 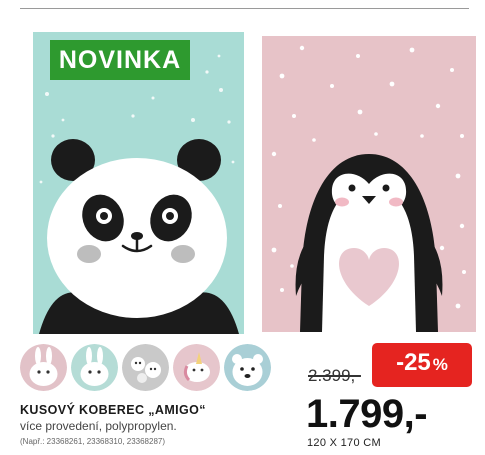 I want to click on product-codes: (Např.: 23368261, 23368310, 23368287), so click(x=93, y=441).